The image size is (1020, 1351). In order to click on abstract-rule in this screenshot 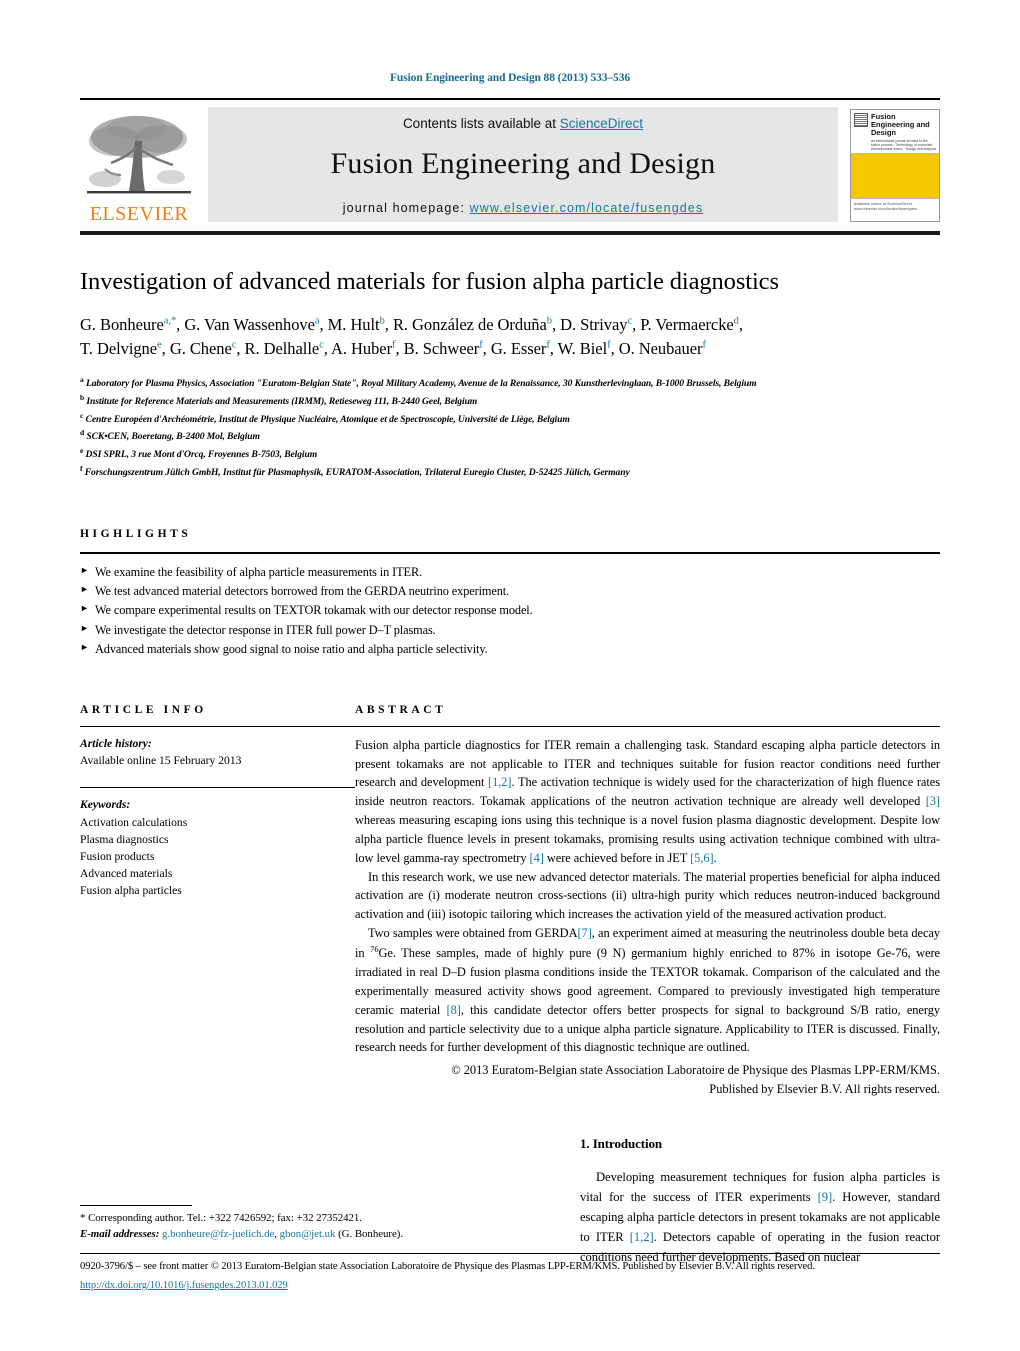, I will do `click(647, 726)`.